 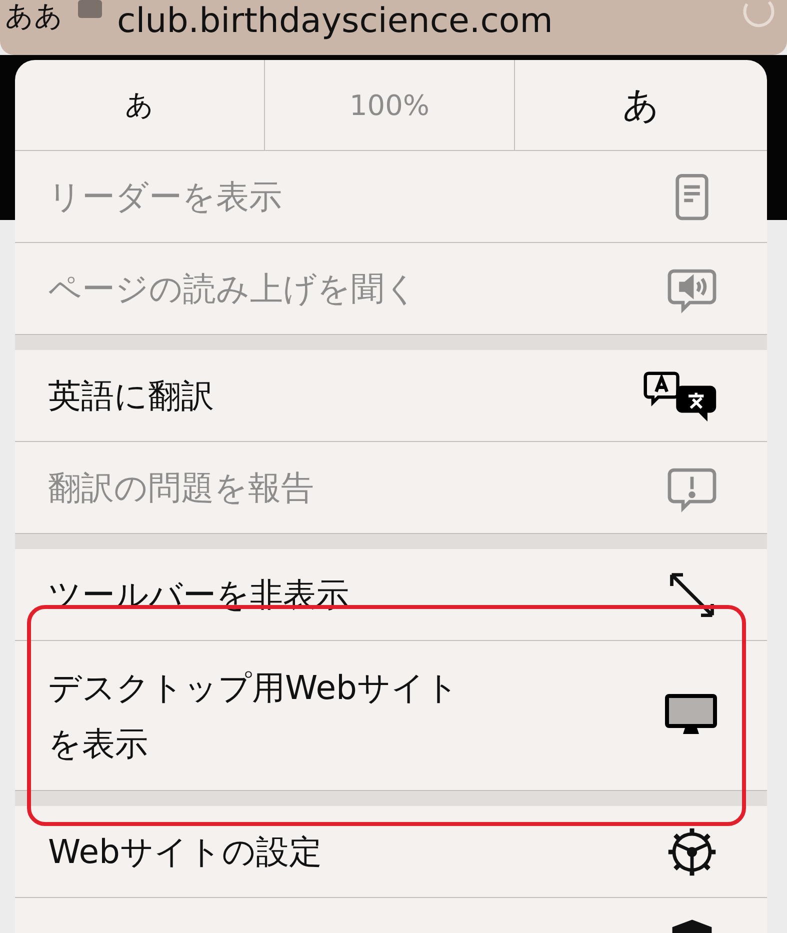 What do you see at coordinates (140, 105) in the screenshot?
I see `decrease-text-button: あ` at bounding box center [140, 105].